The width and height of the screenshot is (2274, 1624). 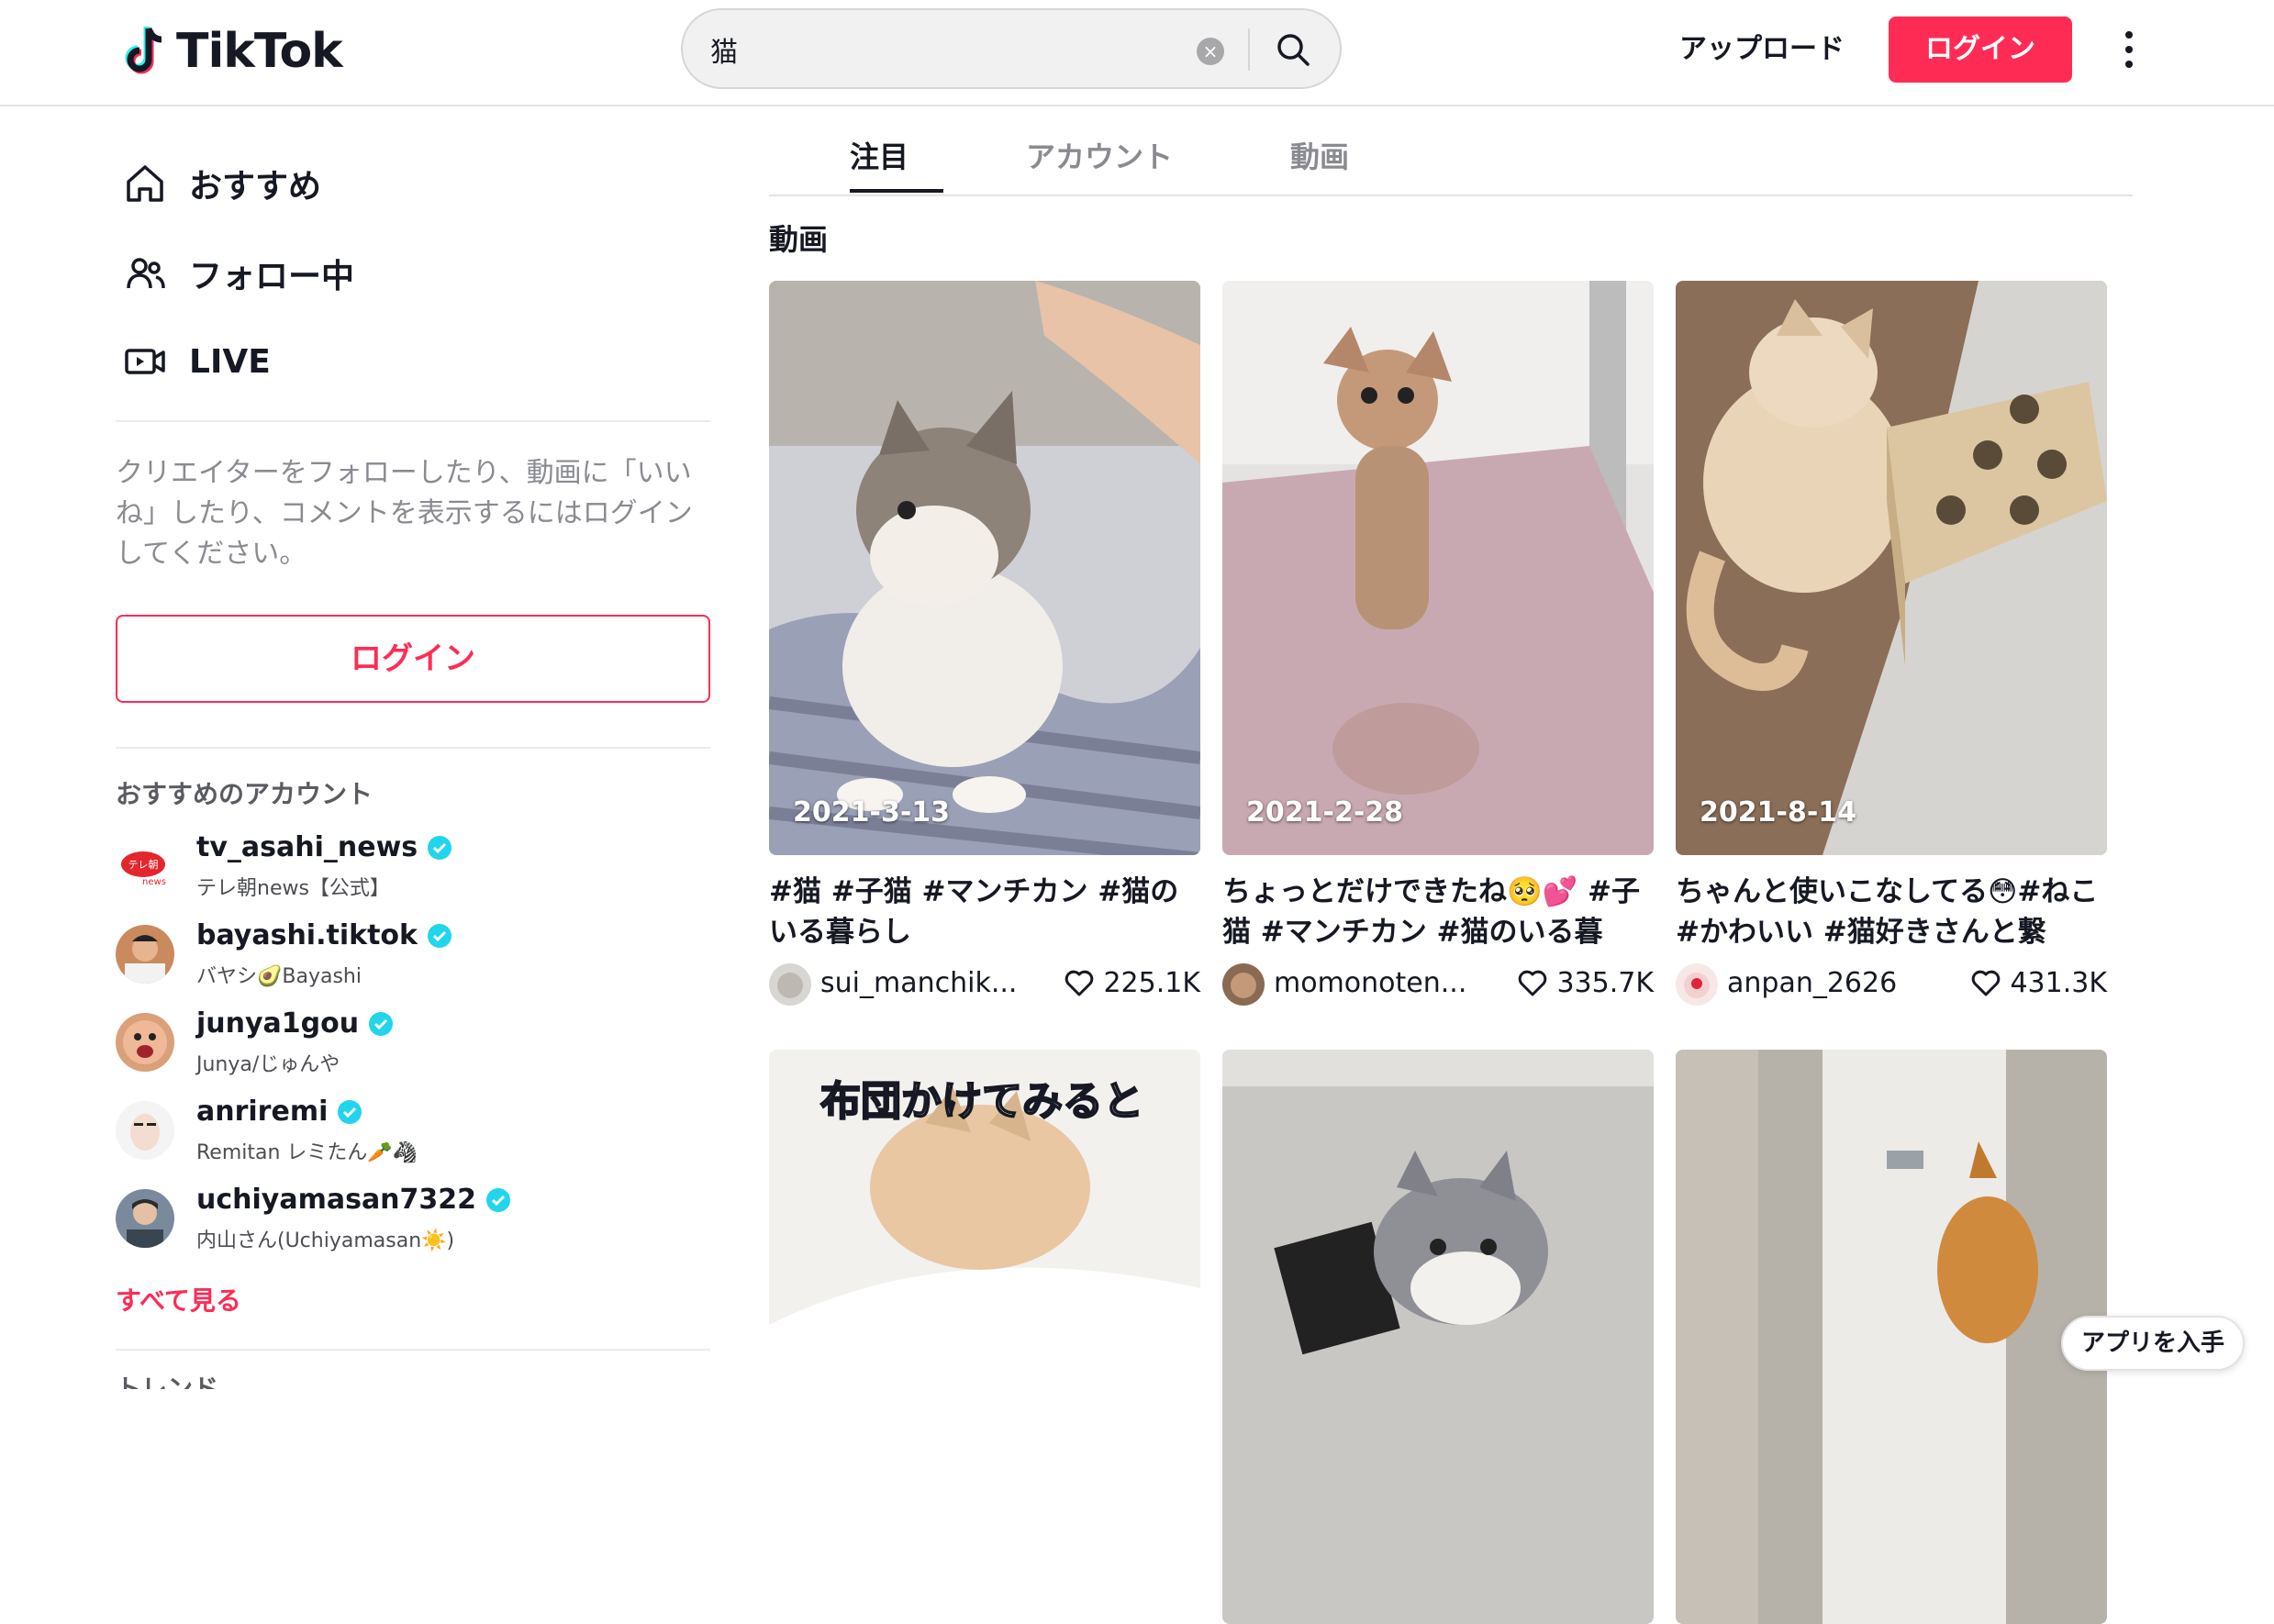 I want to click on video-meta: momonoten... 335.7K, so click(x=1438, y=984).